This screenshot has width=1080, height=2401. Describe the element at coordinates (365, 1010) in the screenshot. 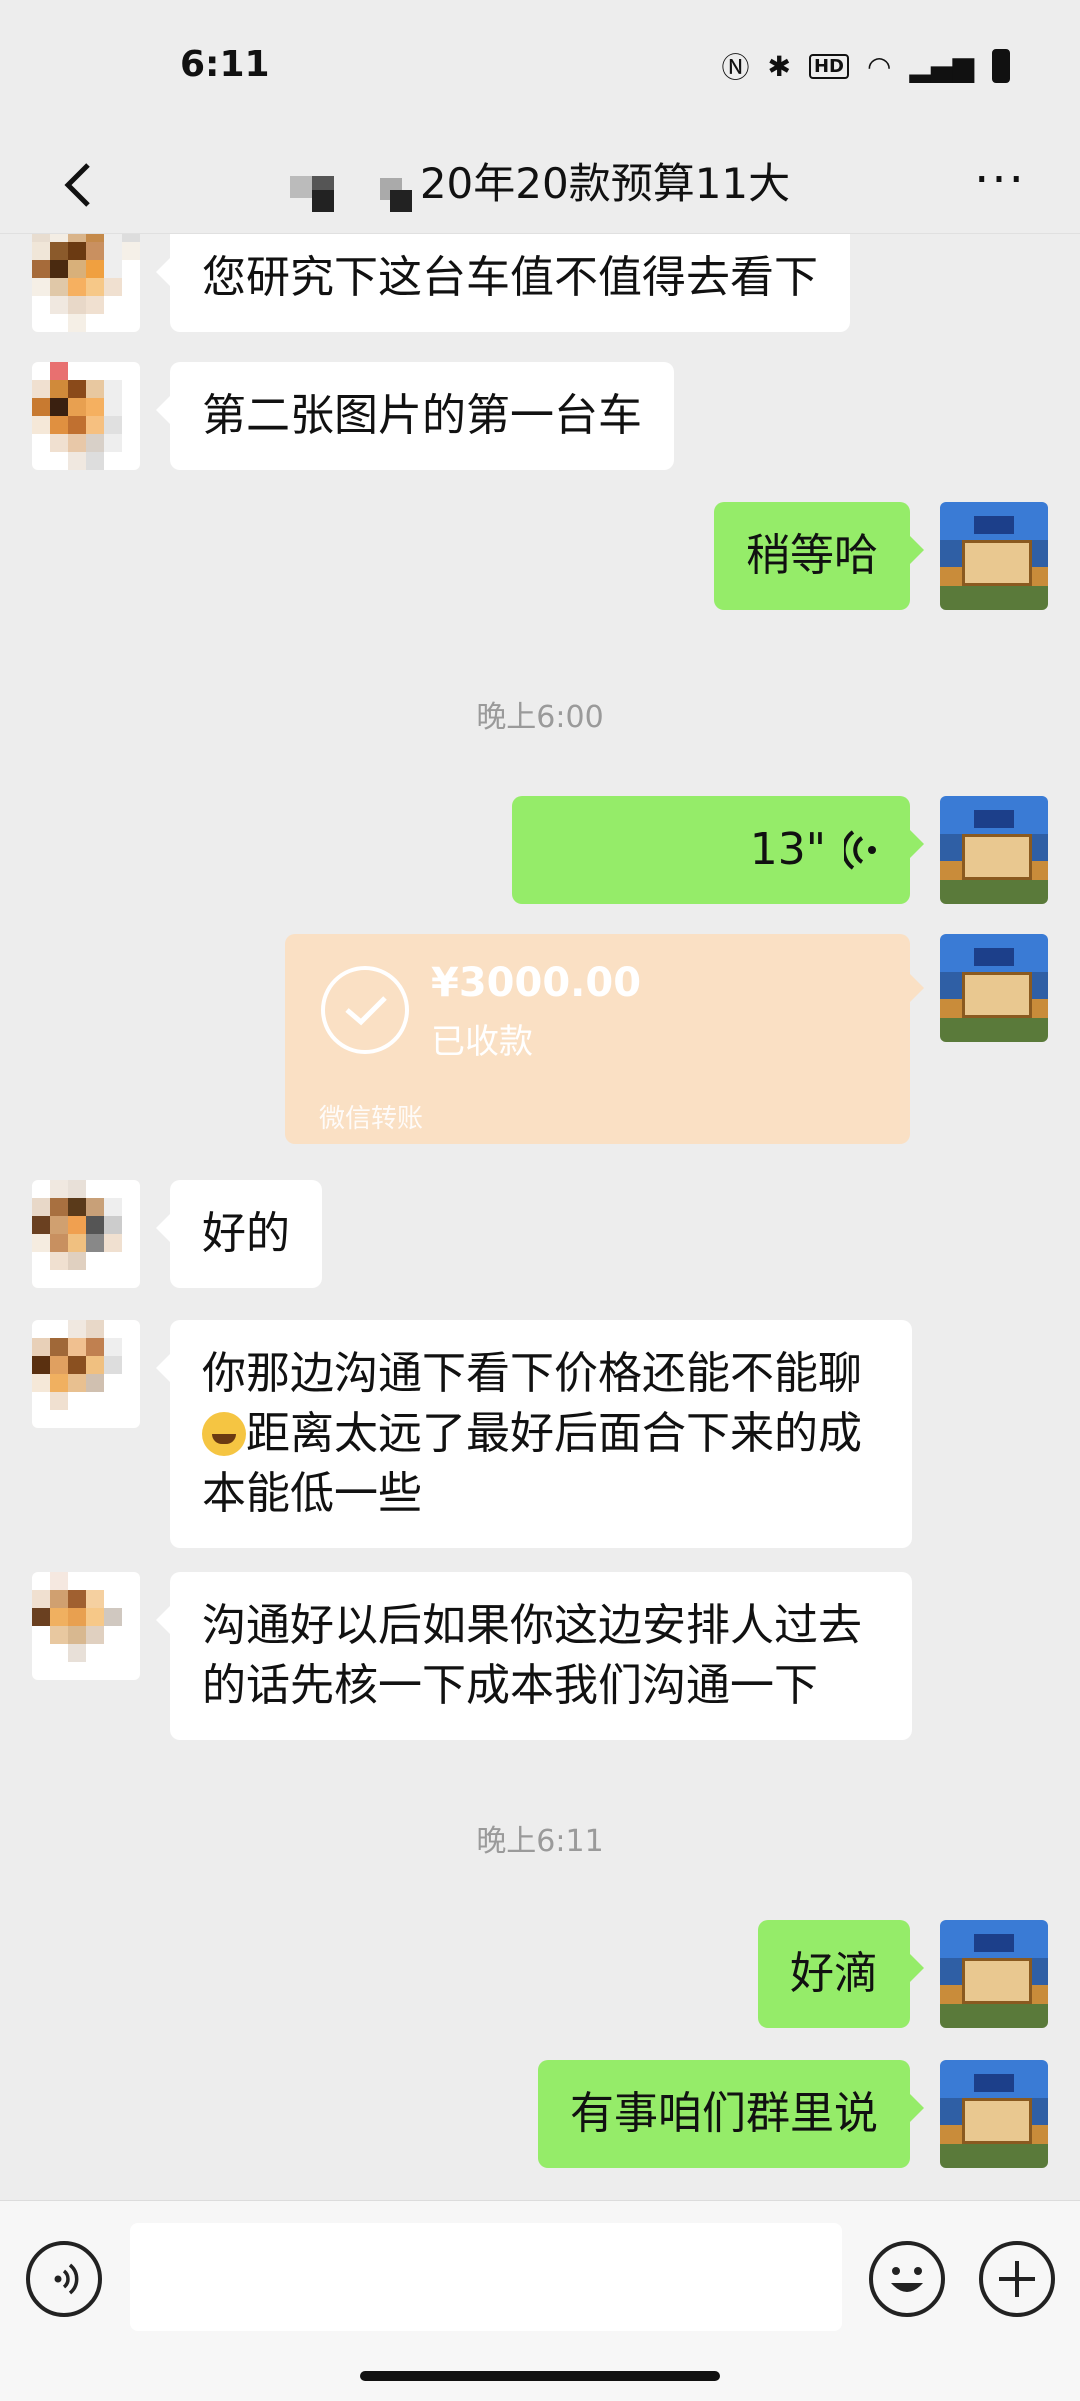

I see `check-circle-icon` at that location.